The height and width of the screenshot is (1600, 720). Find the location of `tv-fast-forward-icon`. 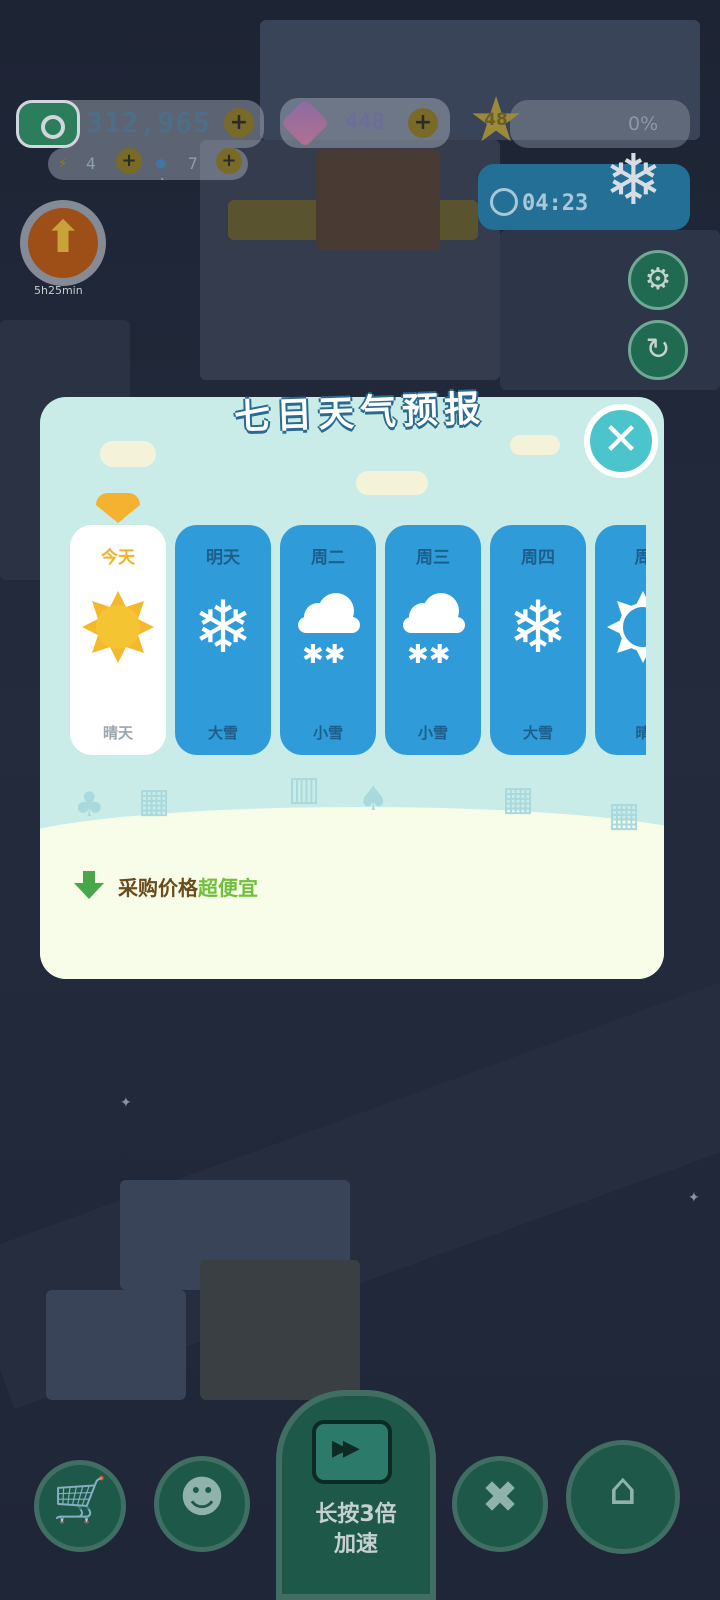

tv-fast-forward-icon is located at coordinates (352, 1452).